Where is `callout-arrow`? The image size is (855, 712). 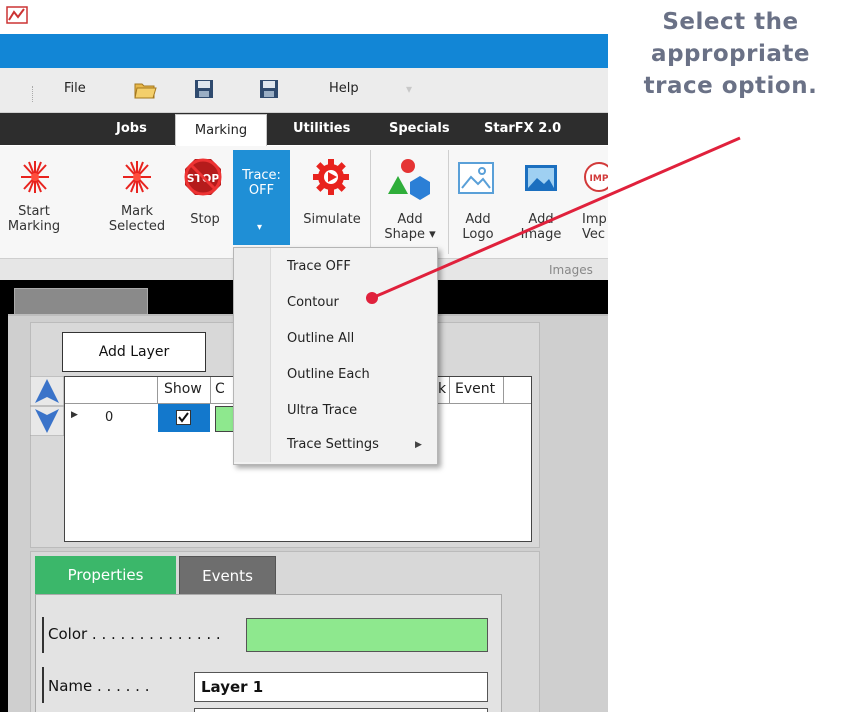
callout-arrow is located at coordinates (553, 220).